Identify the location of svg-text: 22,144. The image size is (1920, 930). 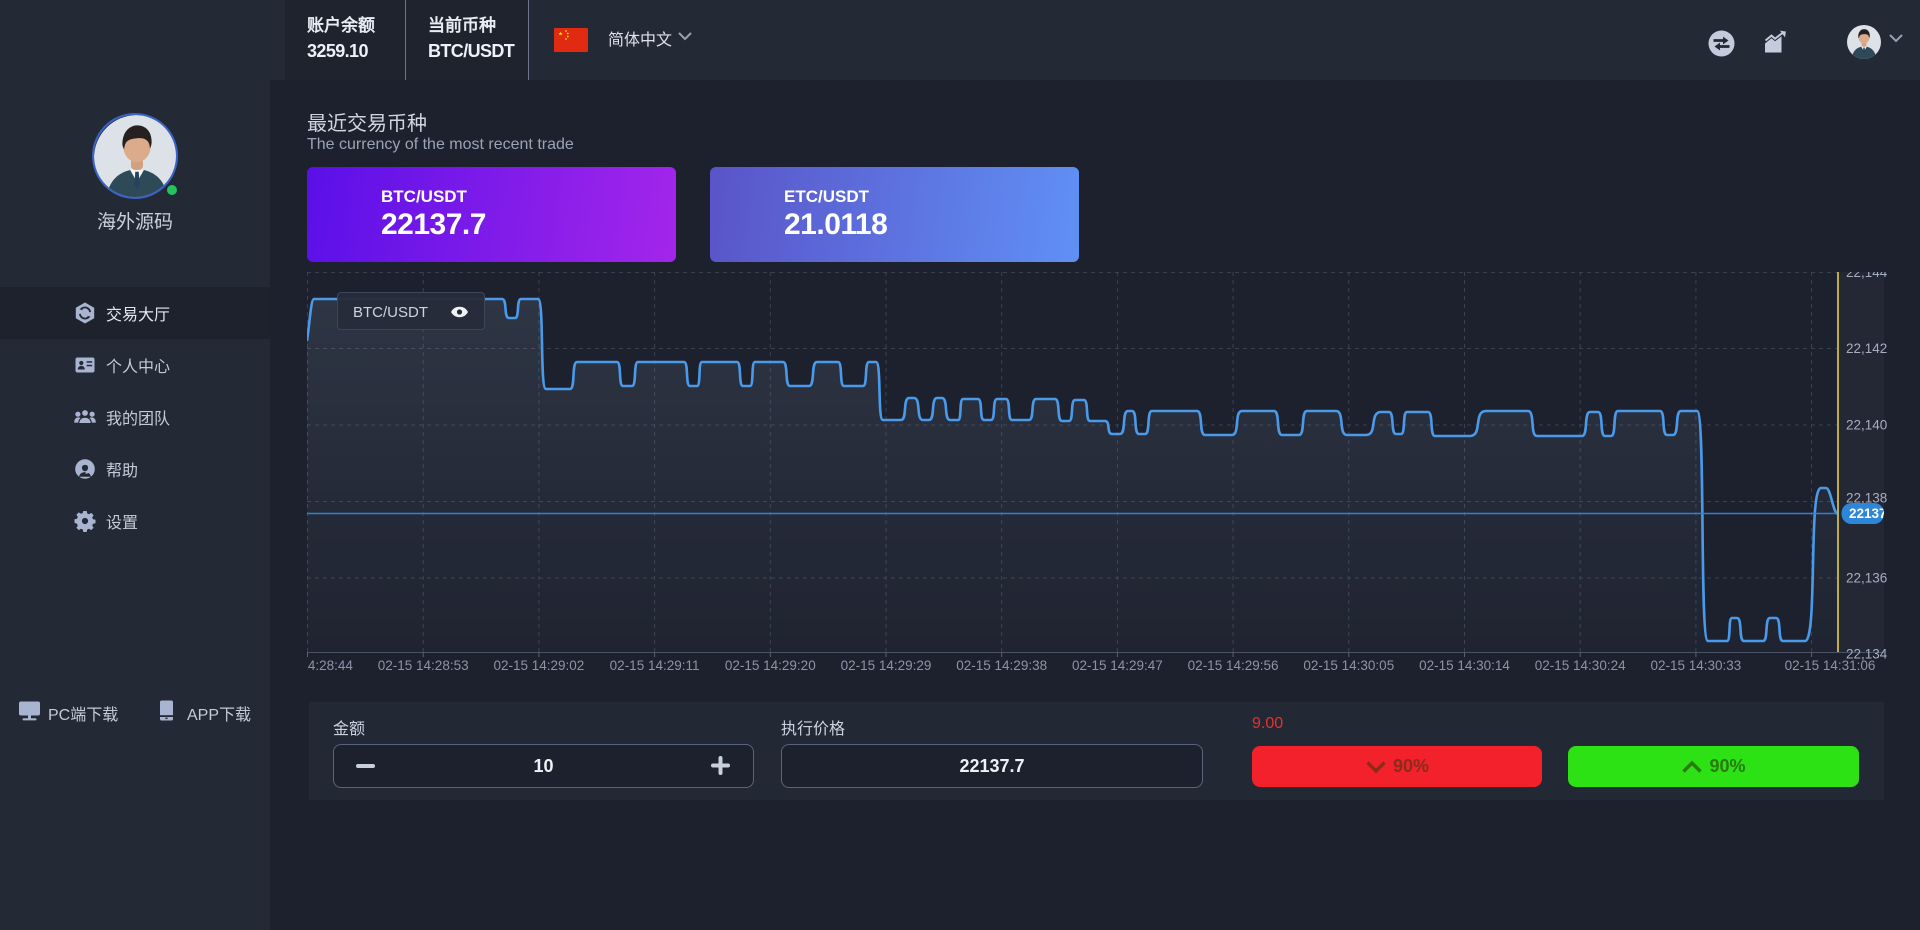
(1867, 276).